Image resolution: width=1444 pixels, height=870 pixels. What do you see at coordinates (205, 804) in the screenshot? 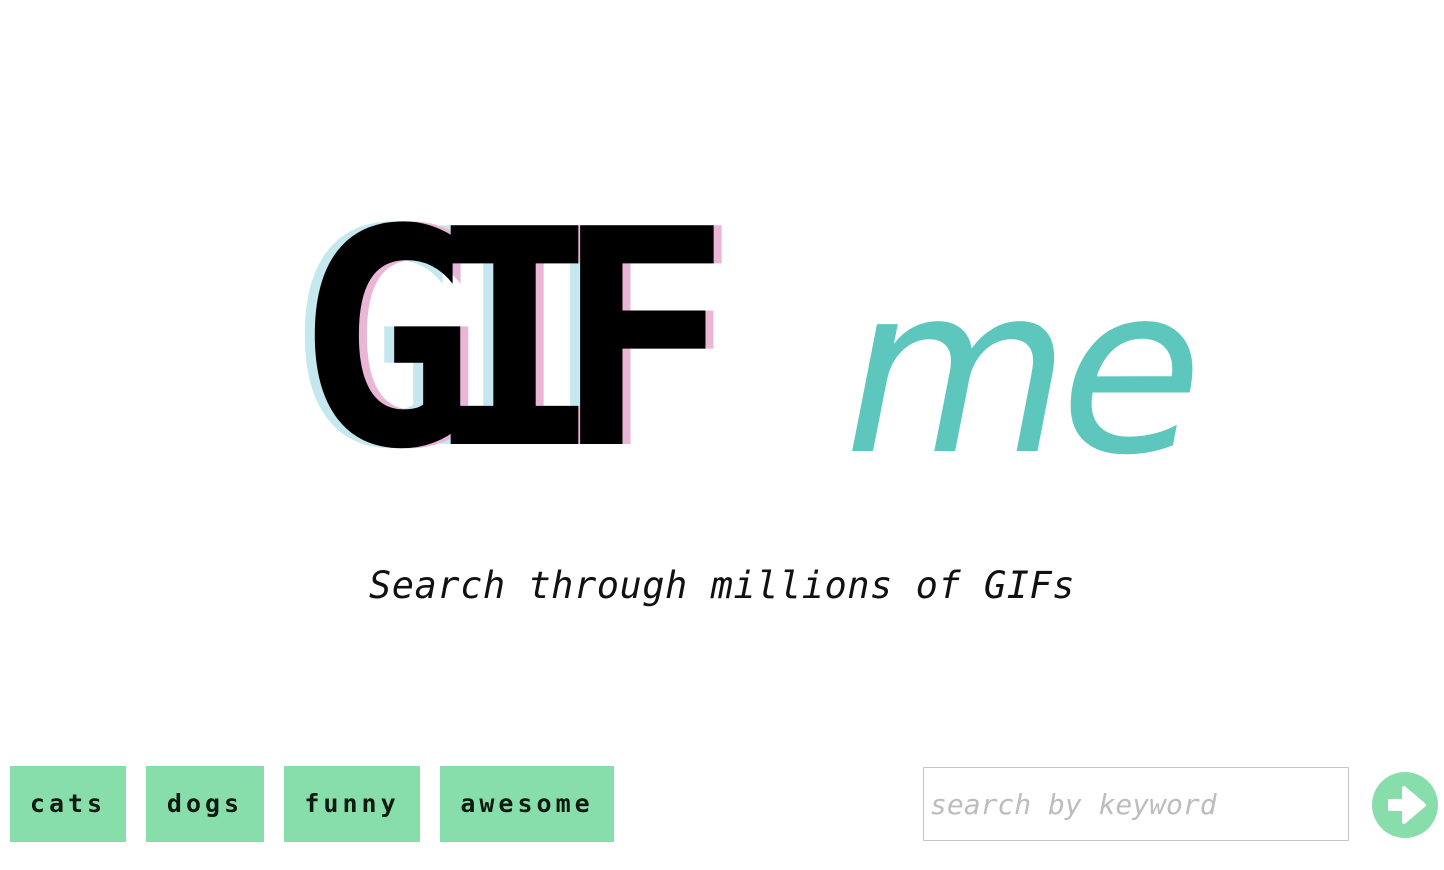
I see `tag-button-dogs: dogs` at bounding box center [205, 804].